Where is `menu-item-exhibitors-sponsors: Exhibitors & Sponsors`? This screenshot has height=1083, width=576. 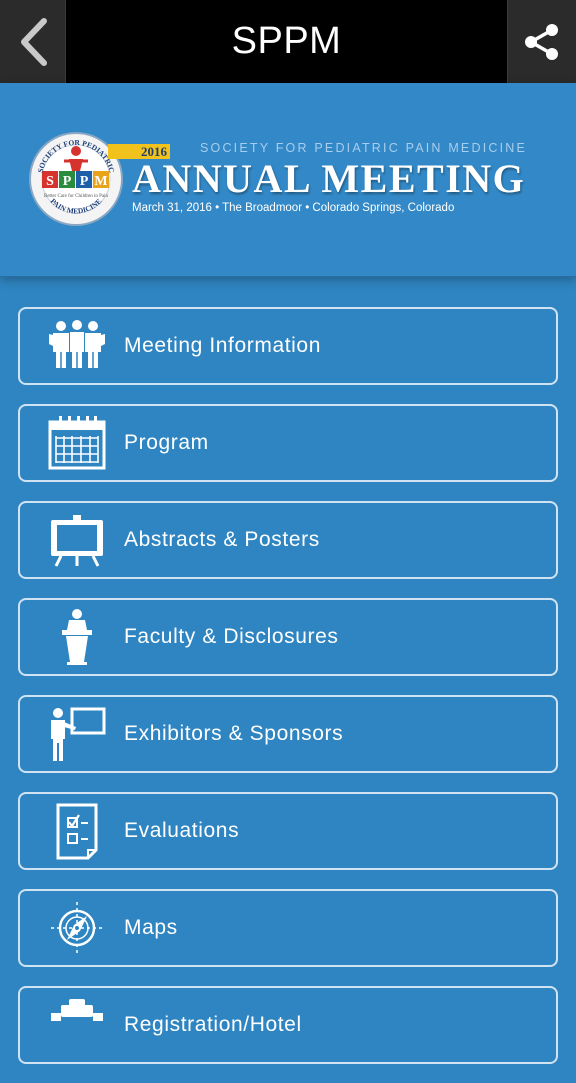
menu-item-exhibitors-sponsors: Exhibitors & Sponsors is located at coordinates (288, 734).